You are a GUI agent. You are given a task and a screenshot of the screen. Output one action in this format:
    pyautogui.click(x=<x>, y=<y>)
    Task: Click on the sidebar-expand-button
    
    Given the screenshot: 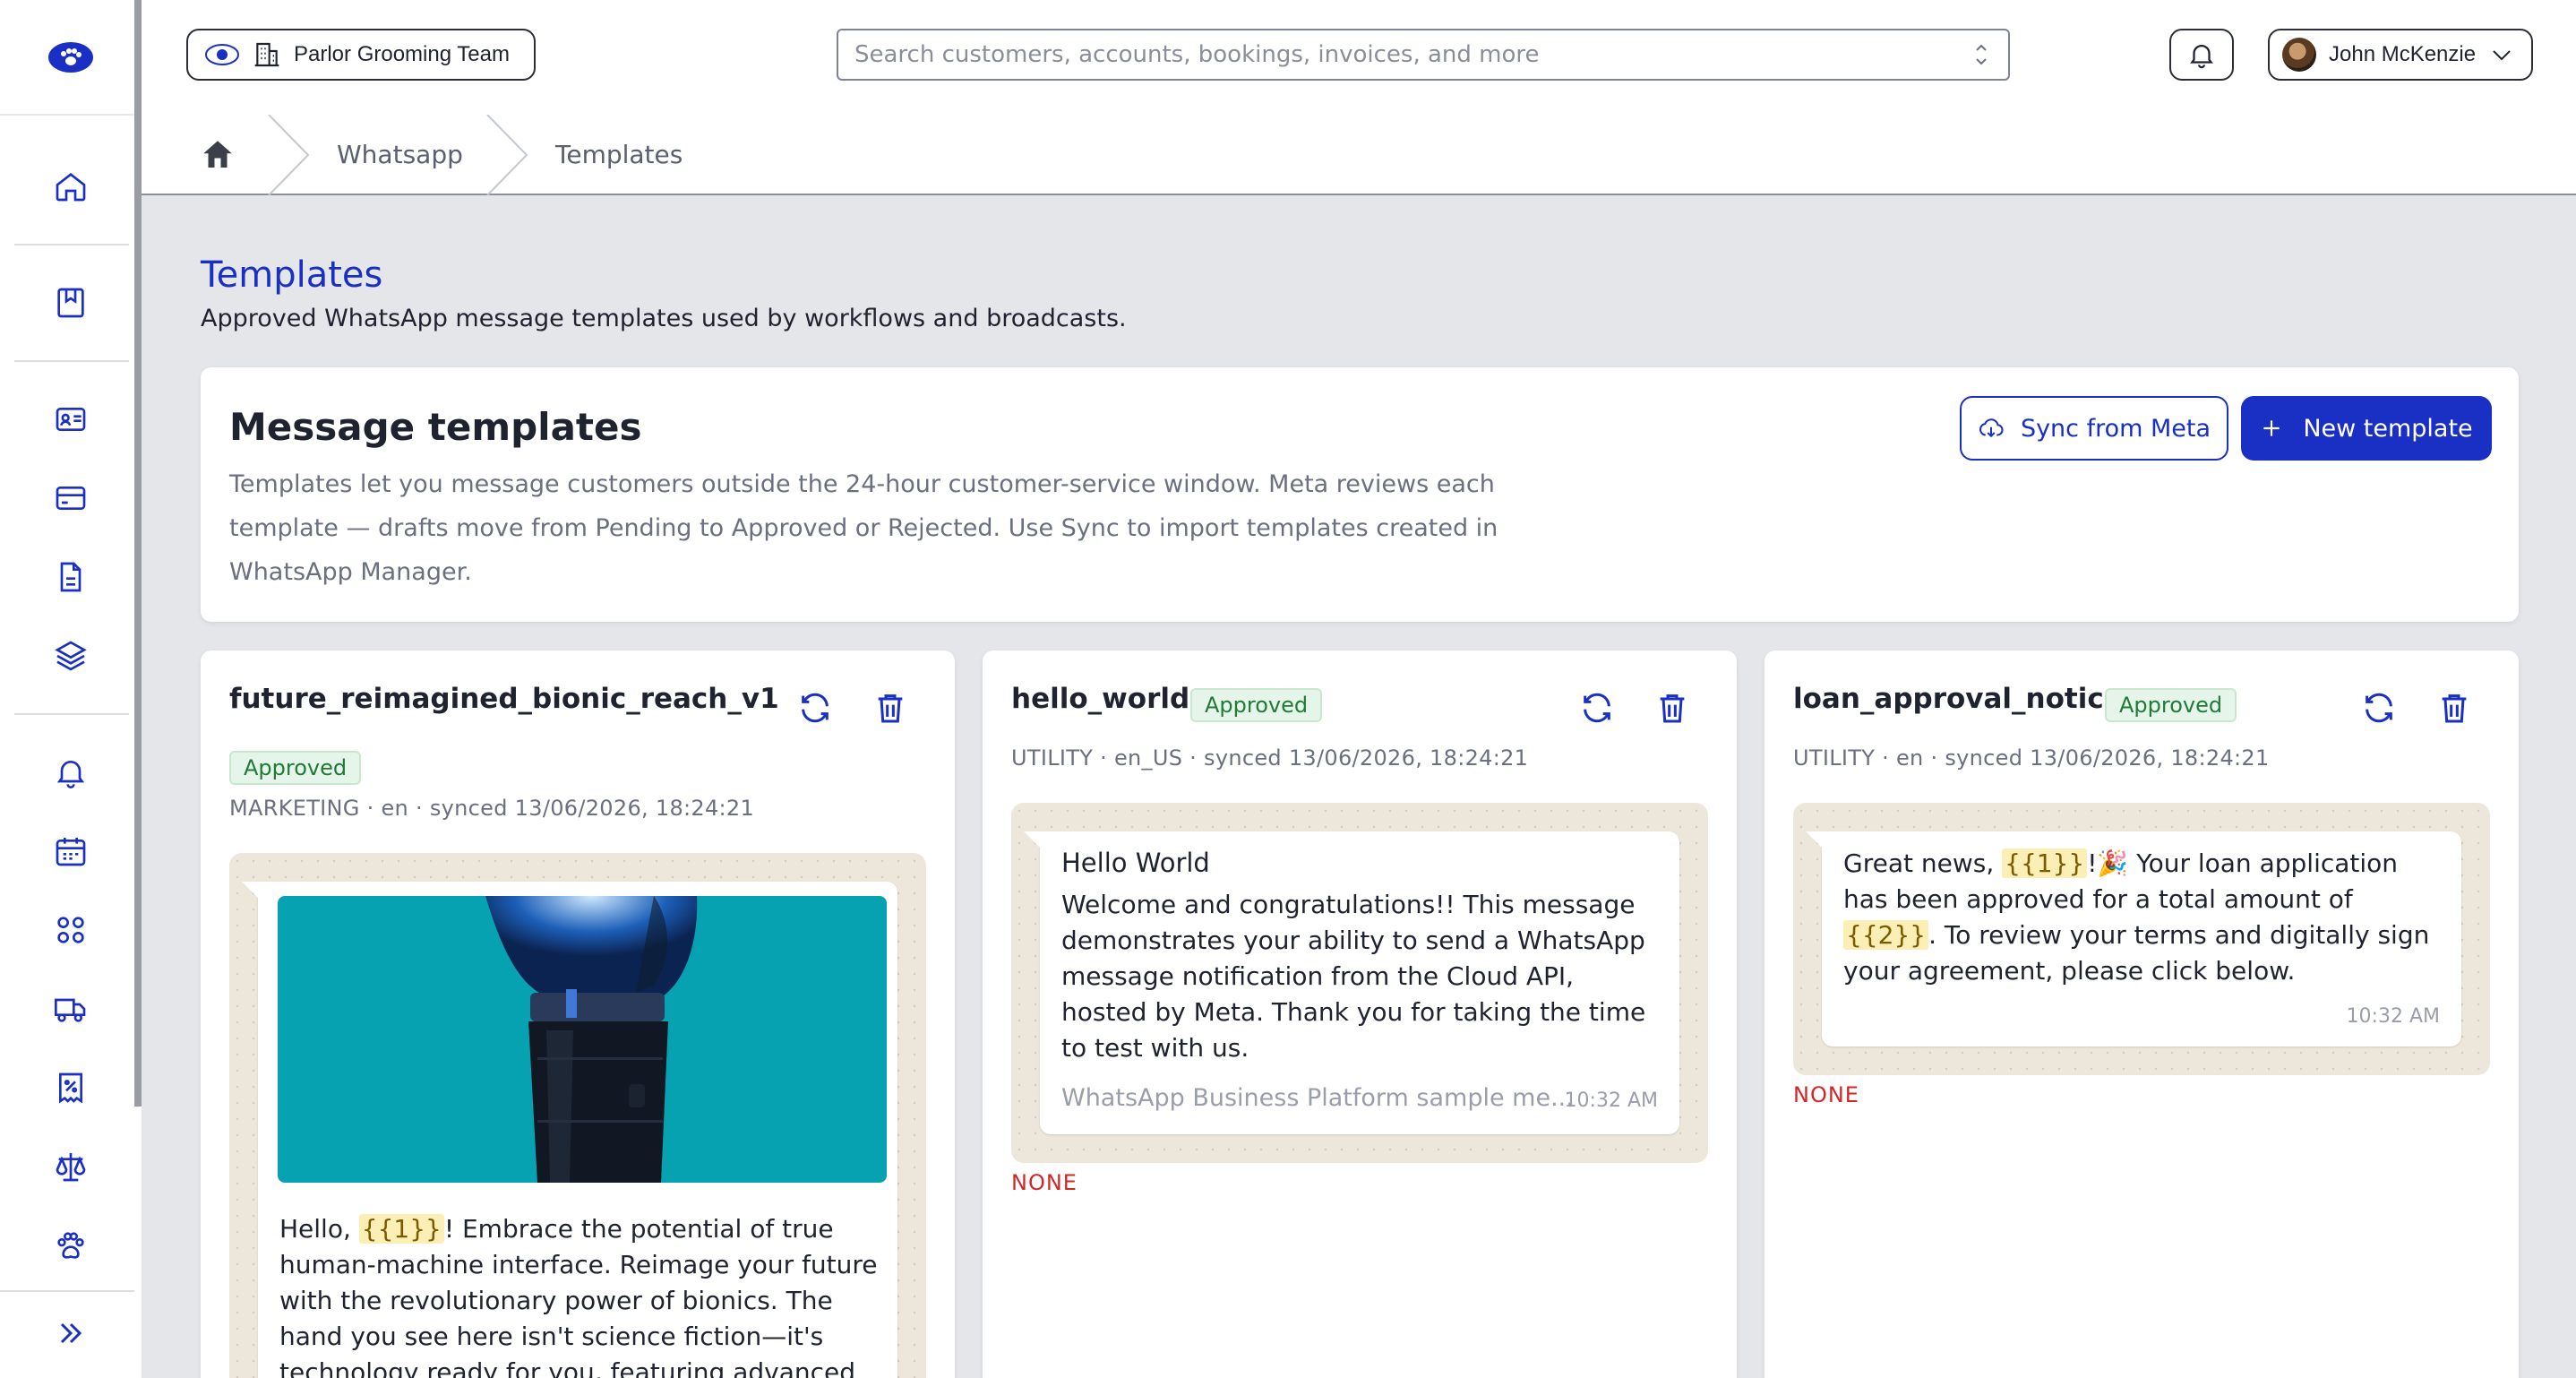 What is the action you would take?
    pyautogui.click(x=70, y=1333)
    